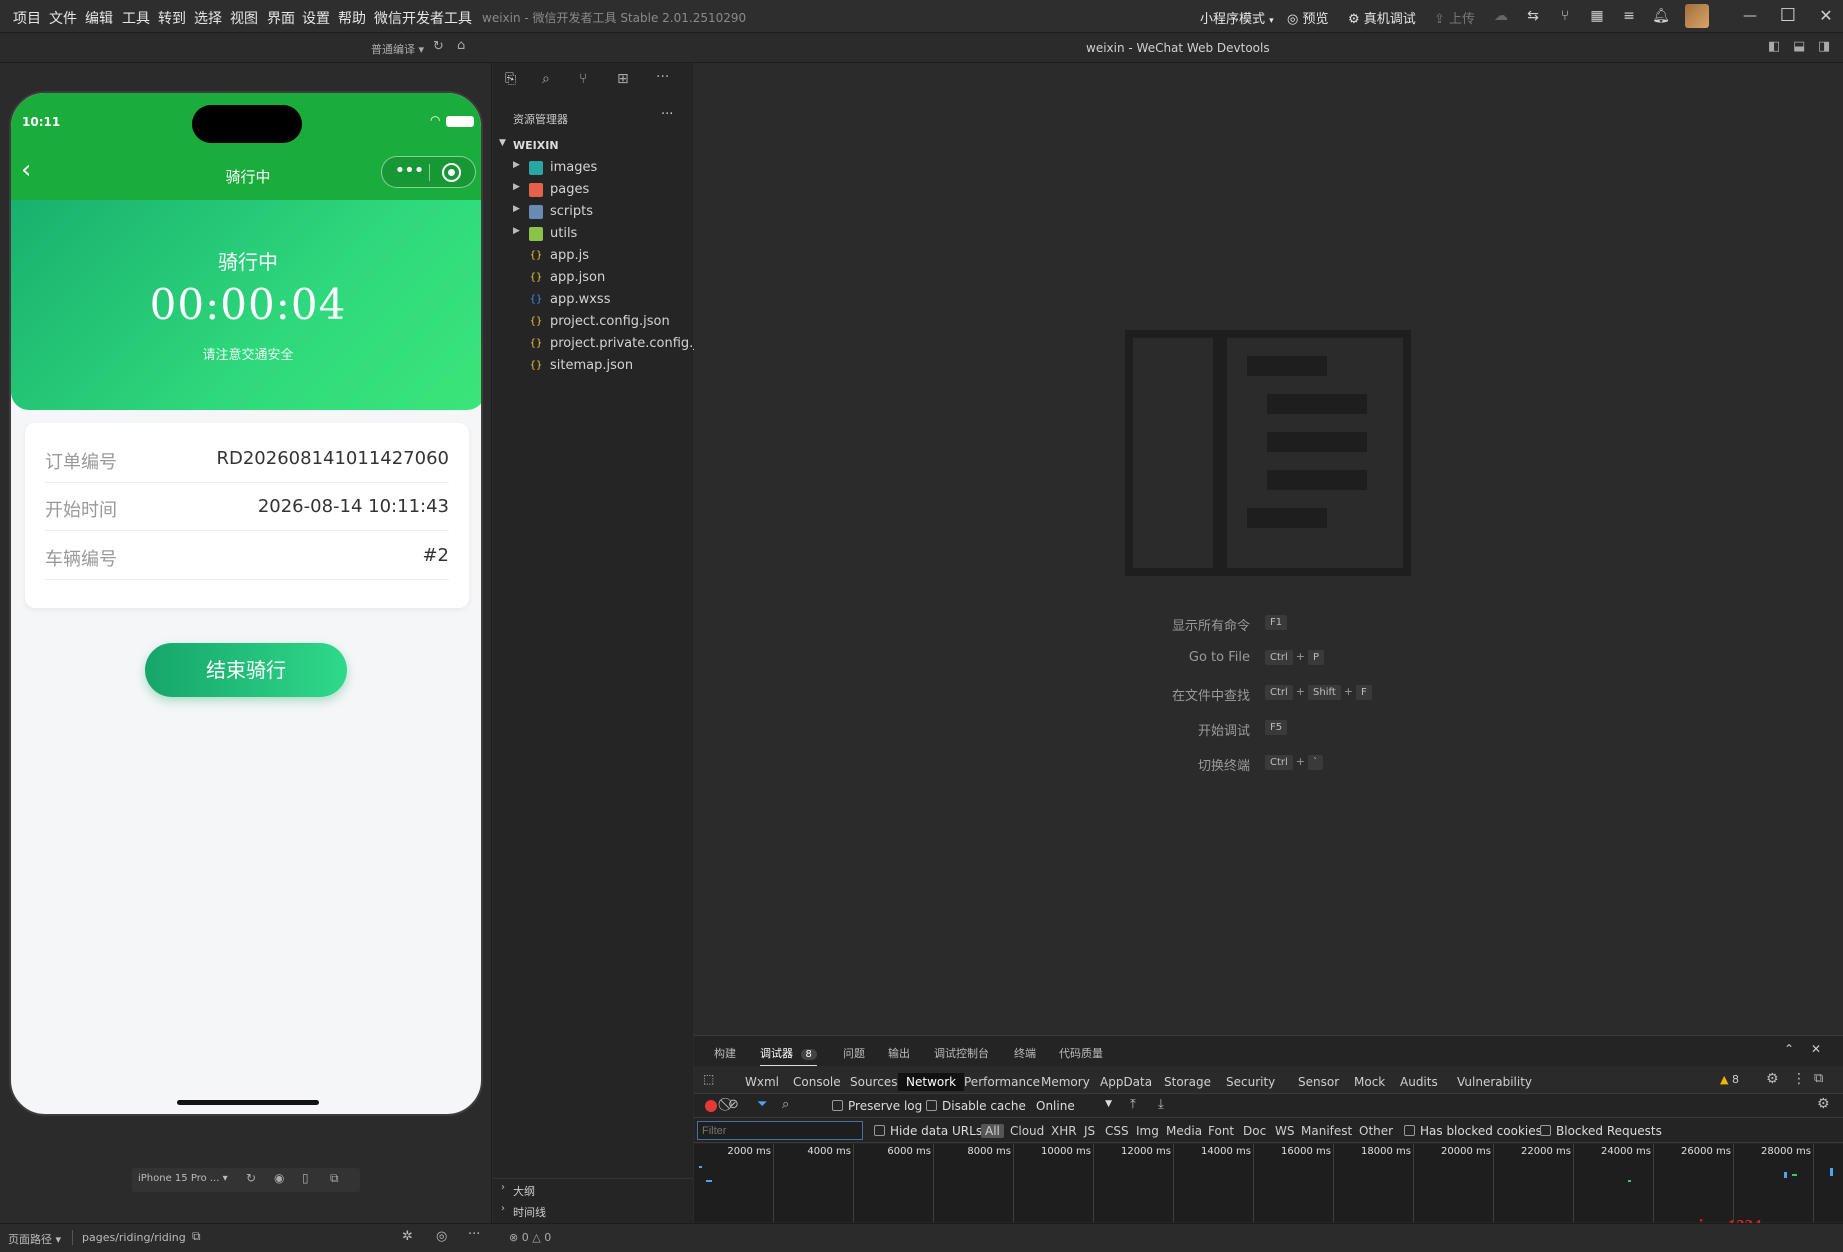 The image size is (1843, 1252). I want to click on panel-sources: Sources, so click(873, 1082).